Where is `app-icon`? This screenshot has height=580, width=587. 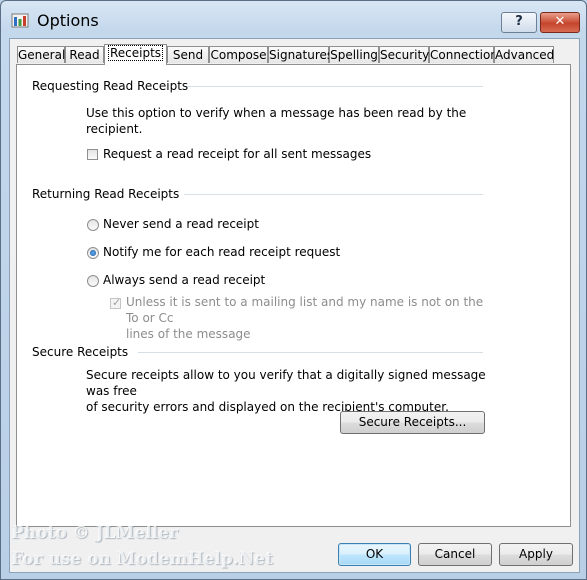 app-icon is located at coordinates (20, 20).